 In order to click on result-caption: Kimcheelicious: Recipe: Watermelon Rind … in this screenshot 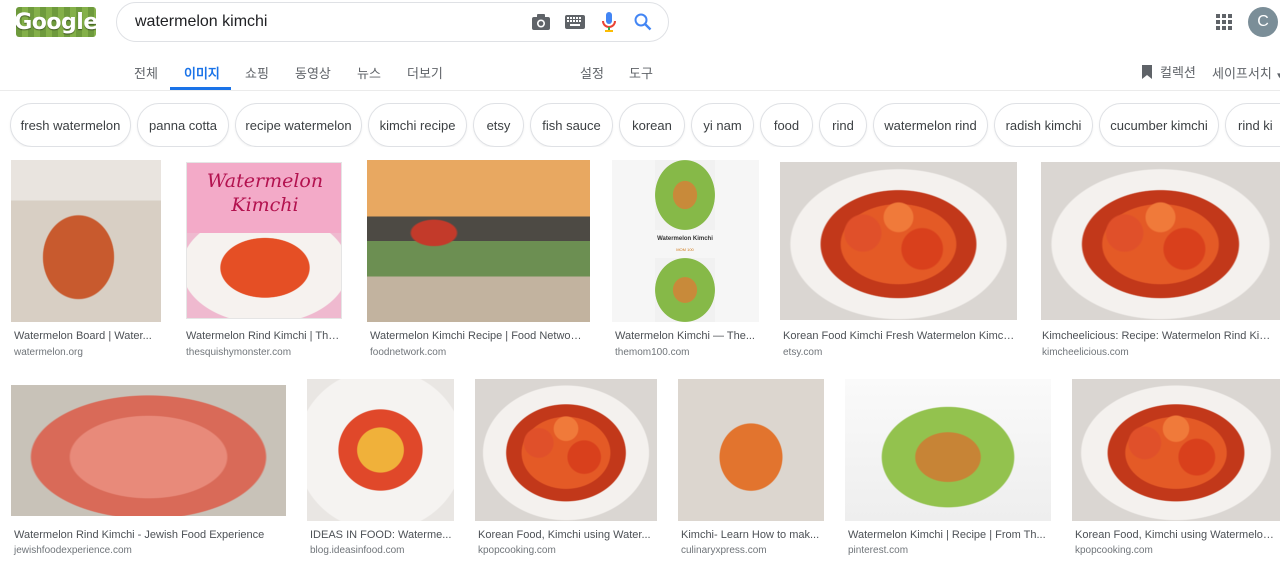, I will do `click(1158, 336)`.